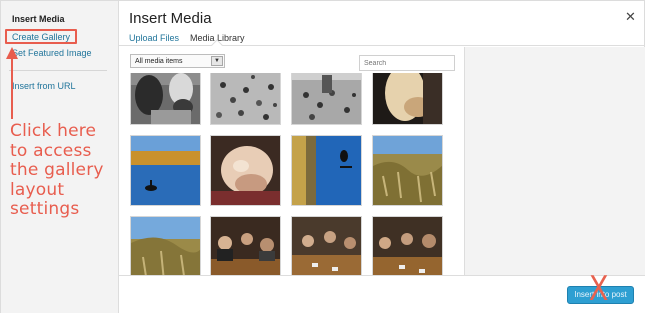 The height and width of the screenshot is (313, 645). Describe the element at coordinates (58, 70) in the screenshot. I see `menu-separator` at that location.